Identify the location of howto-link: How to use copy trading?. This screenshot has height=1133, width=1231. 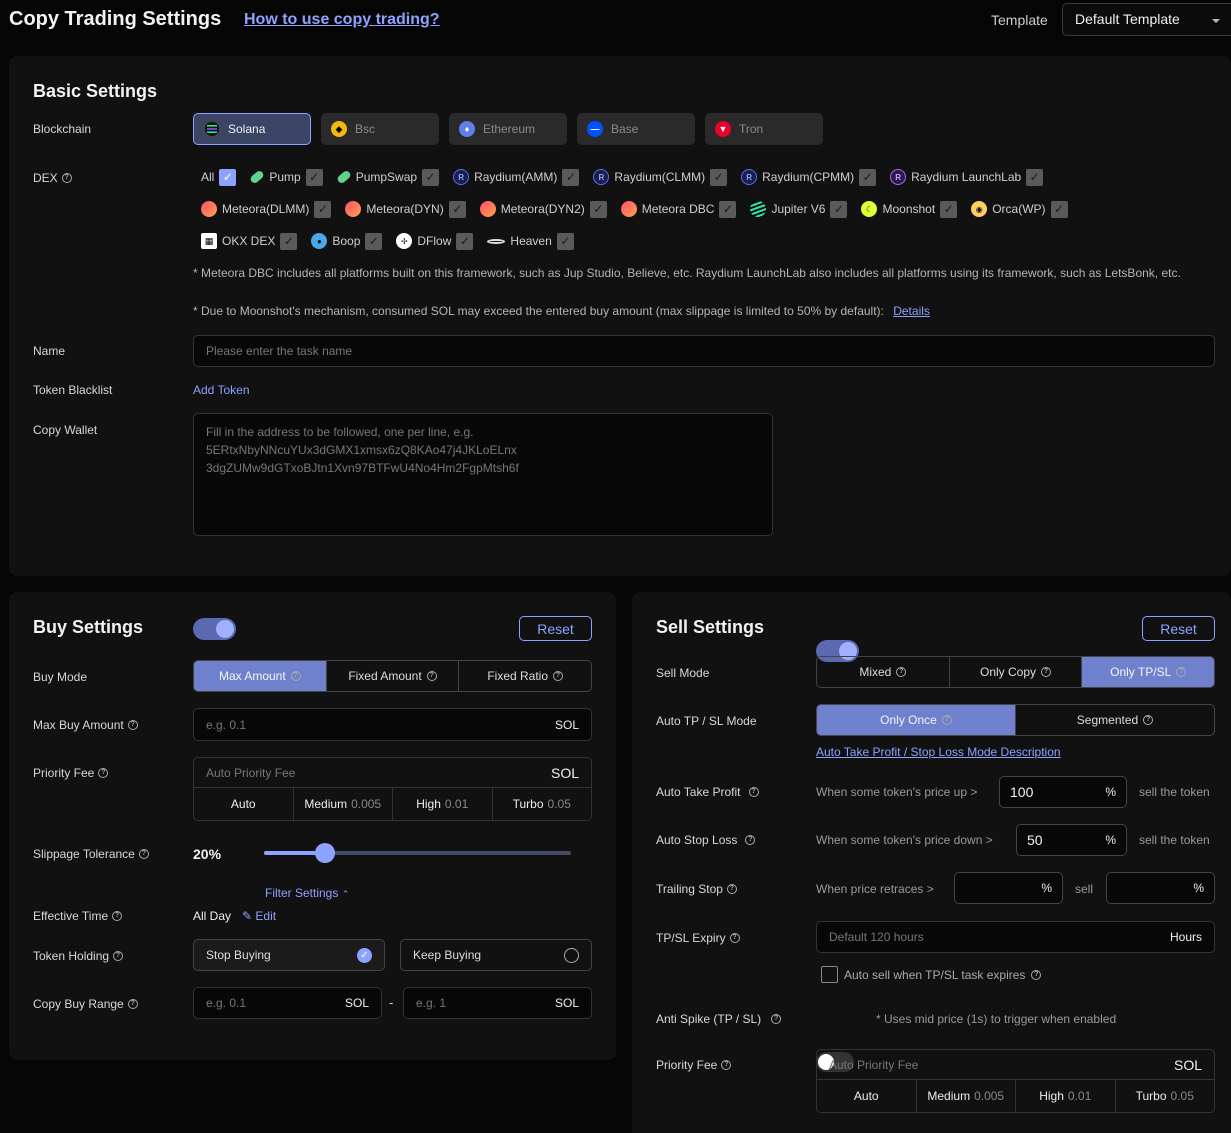
(342, 20).